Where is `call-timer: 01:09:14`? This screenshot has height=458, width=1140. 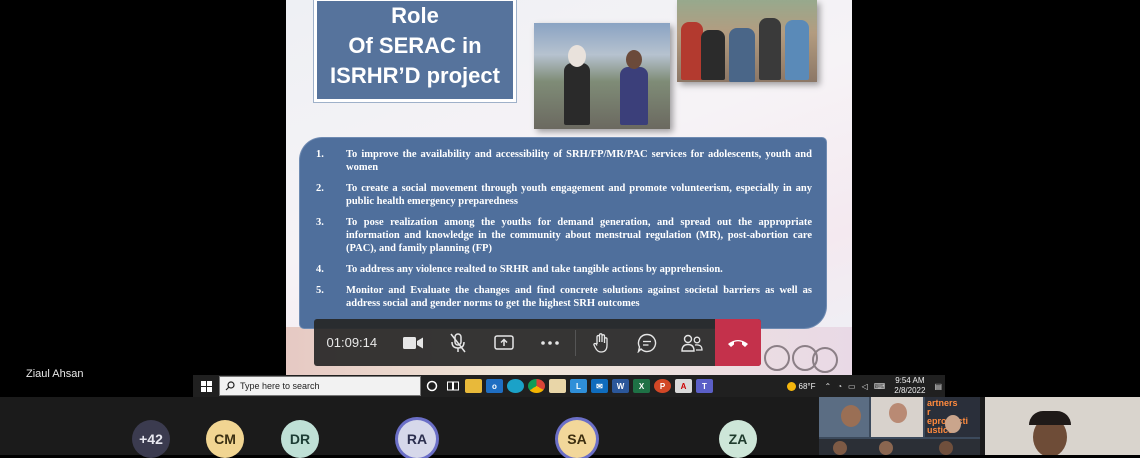
call-timer: 01:09:14 is located at coordinates (352, 342).